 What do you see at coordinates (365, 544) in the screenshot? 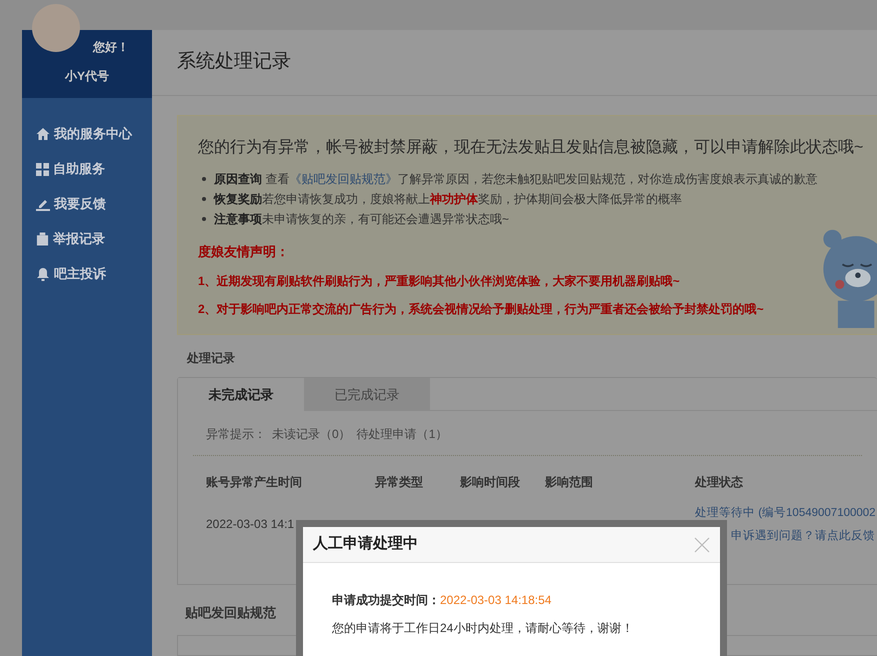
I see `dialog-title: 人工申请处理中` at bounding box center [365, 544].